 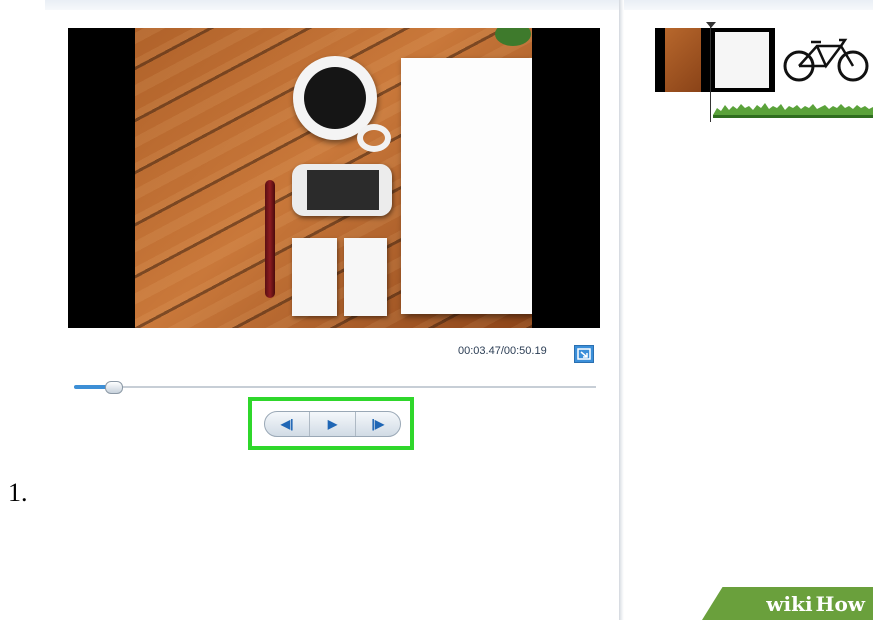 I want to click on previous-frame-button: ◀|, so click(x=288, y=424).